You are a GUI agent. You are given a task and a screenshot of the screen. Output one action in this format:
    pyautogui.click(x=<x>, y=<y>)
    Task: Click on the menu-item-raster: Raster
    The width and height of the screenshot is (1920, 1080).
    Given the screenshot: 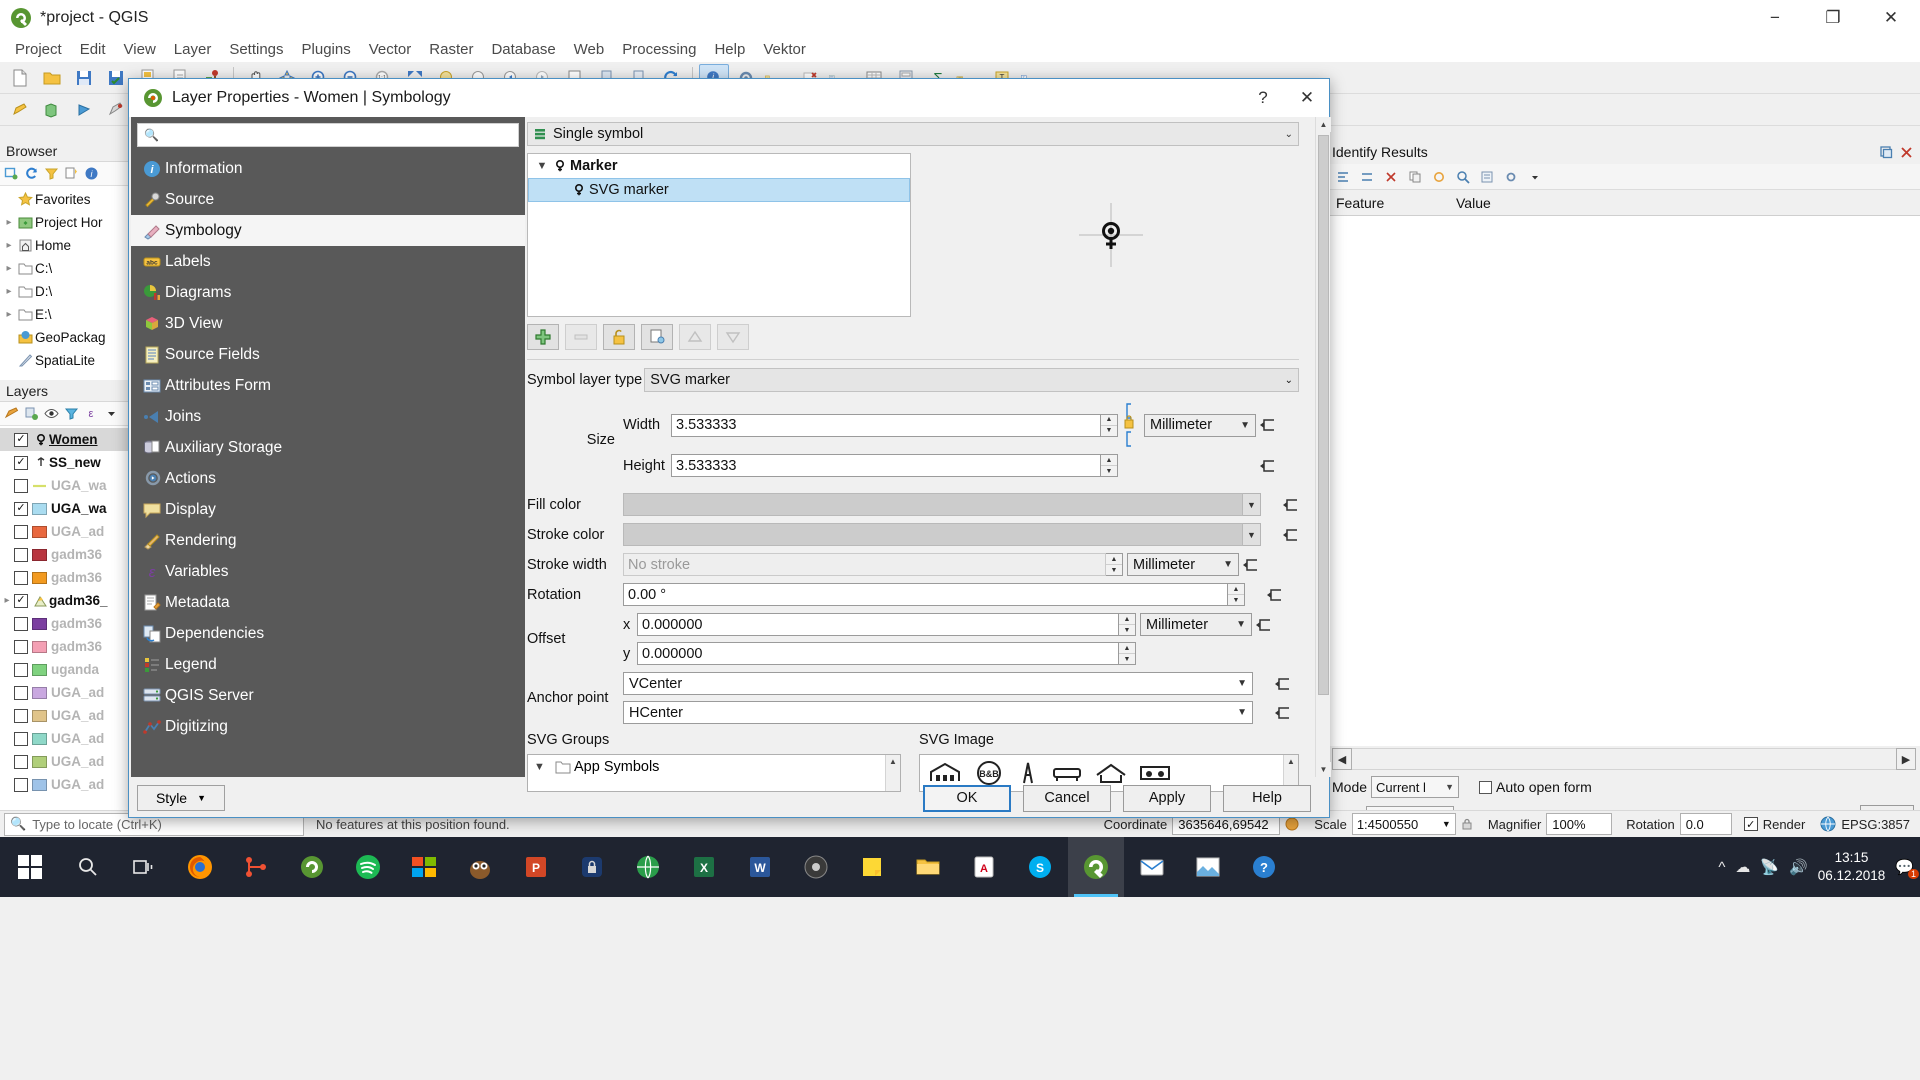 What is the action you would take?
    pyautogui.click(x=451, y=49)
    